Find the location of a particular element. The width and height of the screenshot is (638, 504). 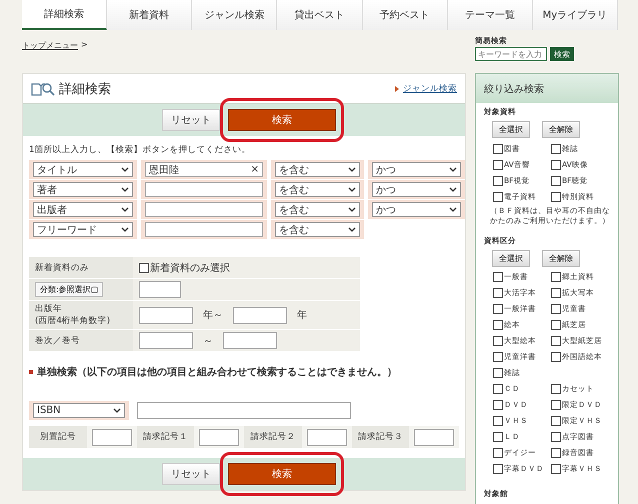

field-select: タイトル is located at coordinates (83, 169).